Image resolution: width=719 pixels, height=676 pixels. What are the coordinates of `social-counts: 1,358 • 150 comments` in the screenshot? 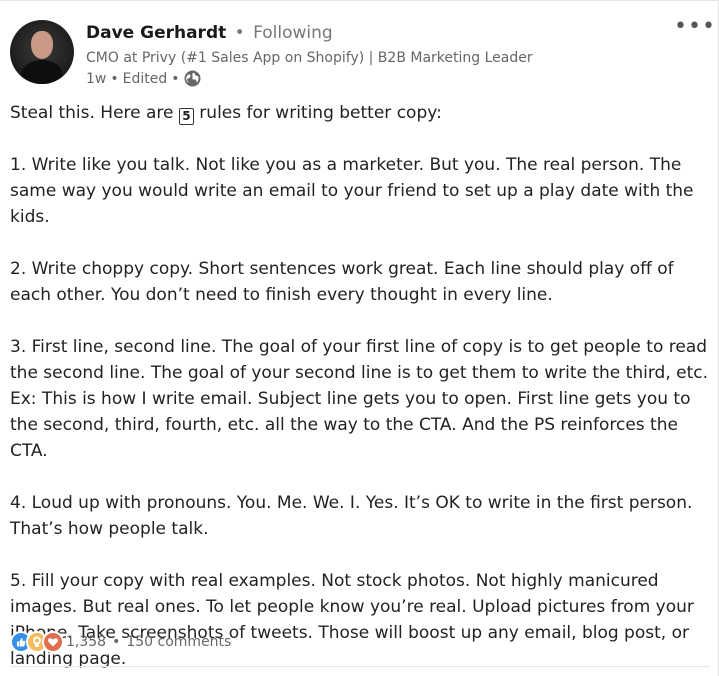 It's located at (120, 642).